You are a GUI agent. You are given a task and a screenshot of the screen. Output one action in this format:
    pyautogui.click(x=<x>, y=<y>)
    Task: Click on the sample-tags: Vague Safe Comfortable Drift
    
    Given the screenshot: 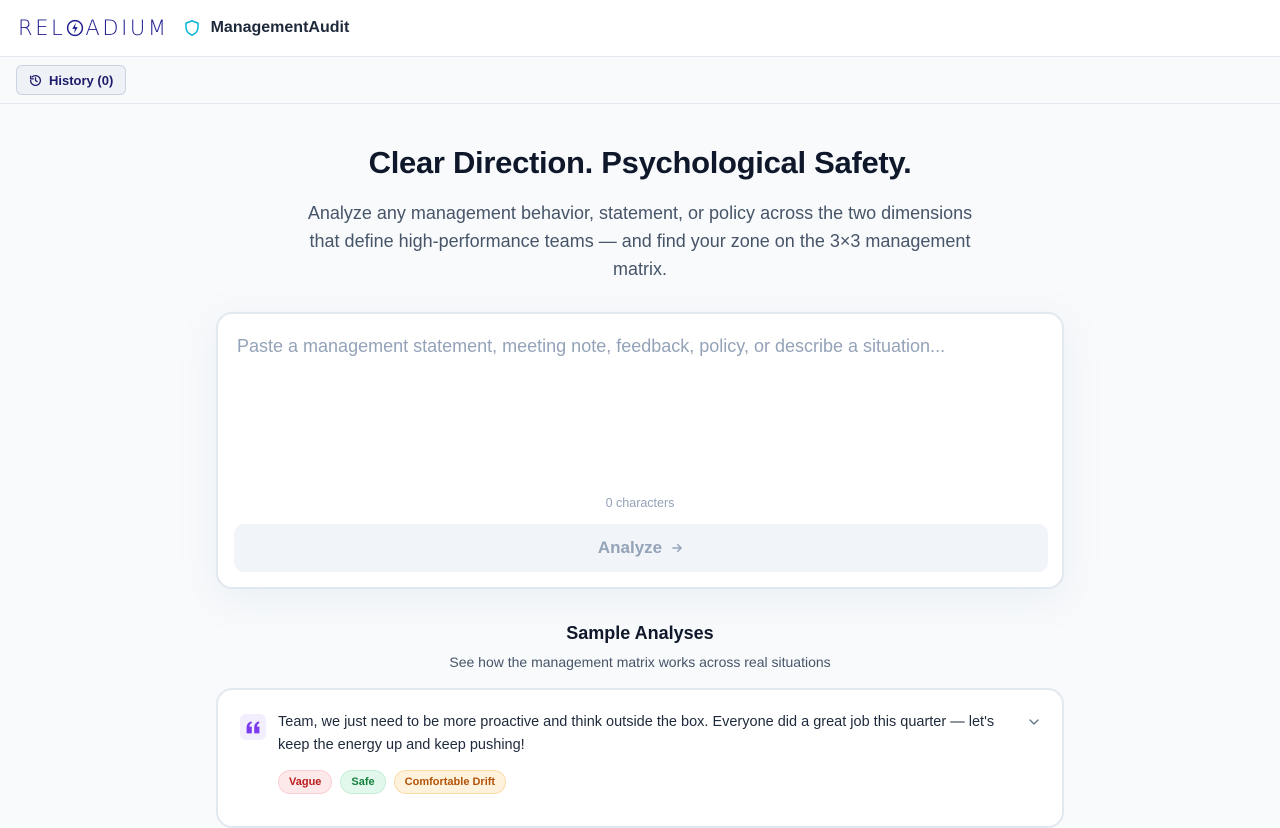 What is the action you would take?
    pyautogui.click(x=392, y=782)
    